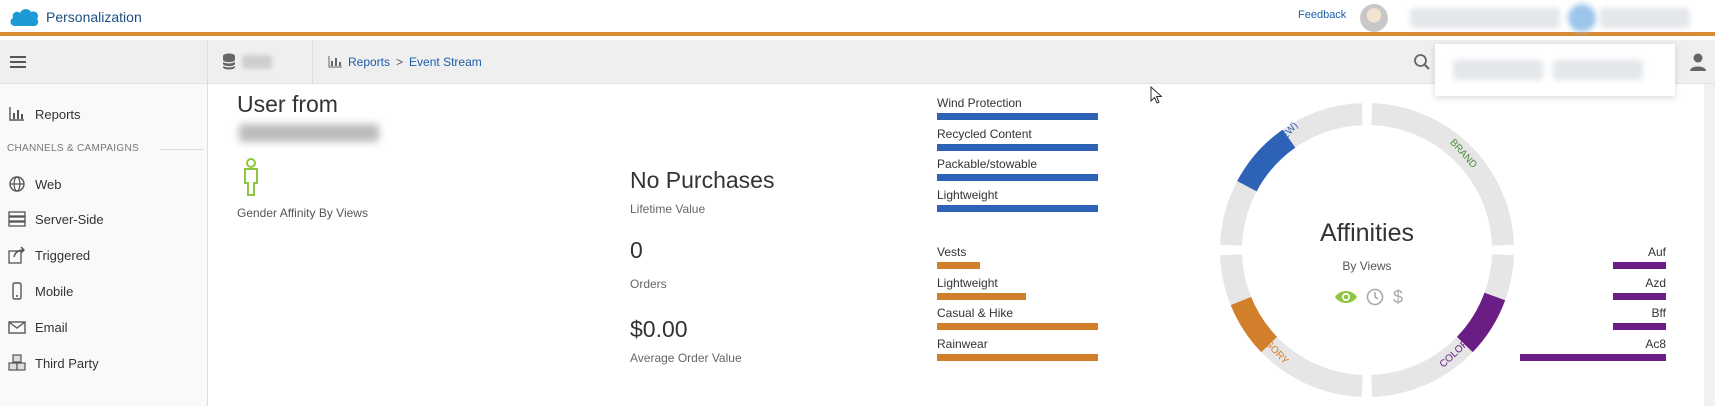 The height and width of the screenshot is (406, 1715). Describe the element at coordinates (445, 62) in the screenshot. I see `breadcrumb-event-stream: Event Stream` at that location.